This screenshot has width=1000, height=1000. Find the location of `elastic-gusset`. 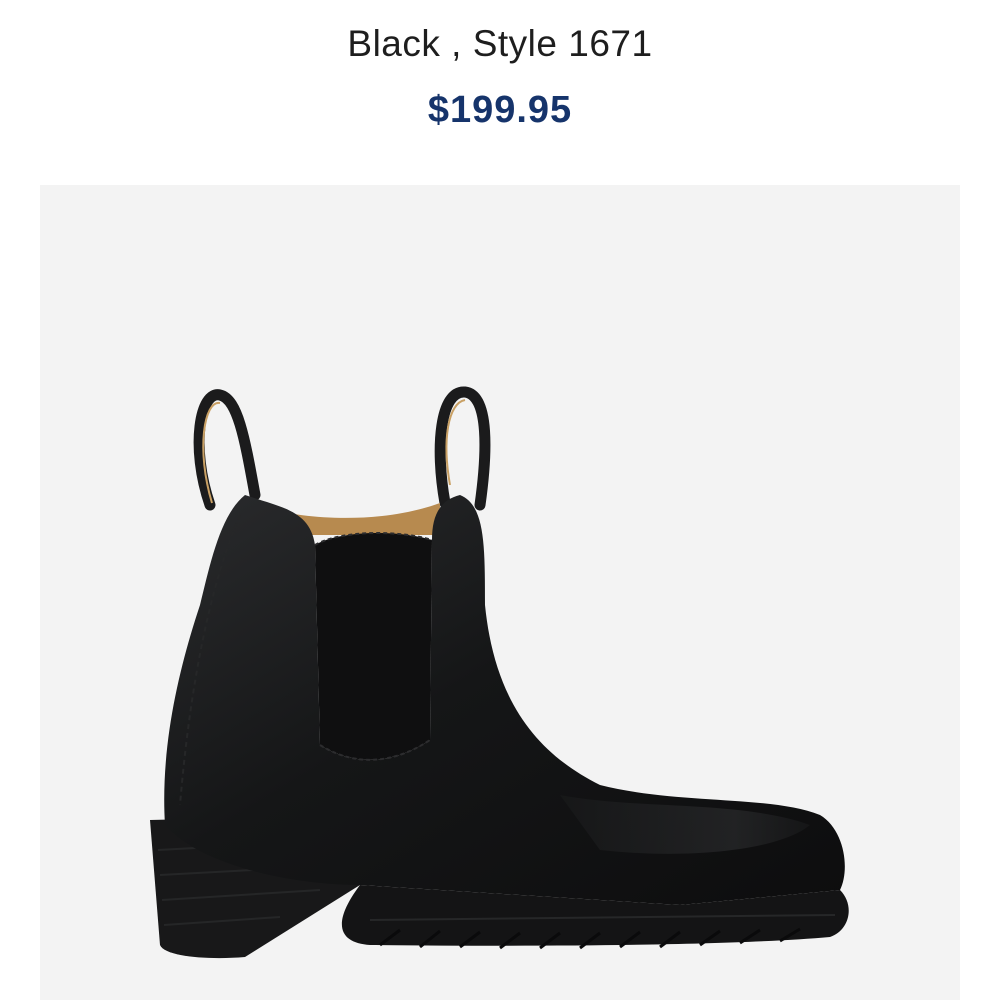

elastic-gusset is located at coordinates (373, 646).